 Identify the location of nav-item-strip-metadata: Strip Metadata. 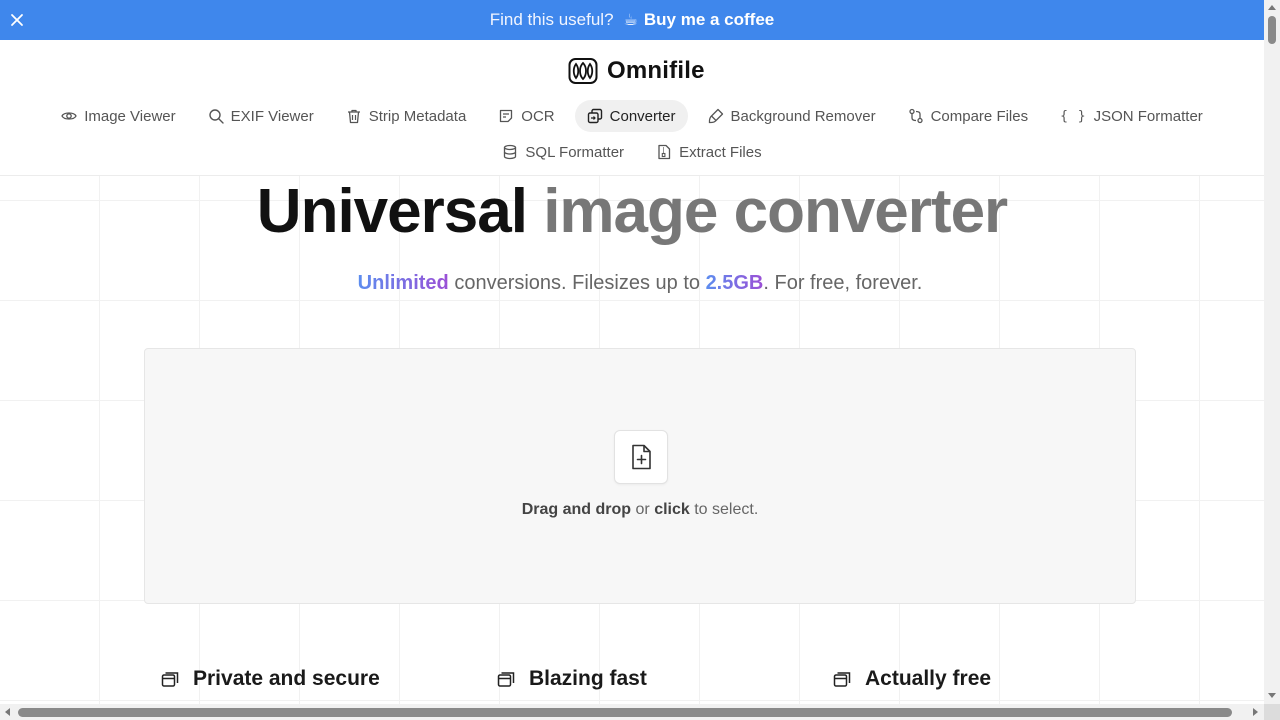
(406, 116).